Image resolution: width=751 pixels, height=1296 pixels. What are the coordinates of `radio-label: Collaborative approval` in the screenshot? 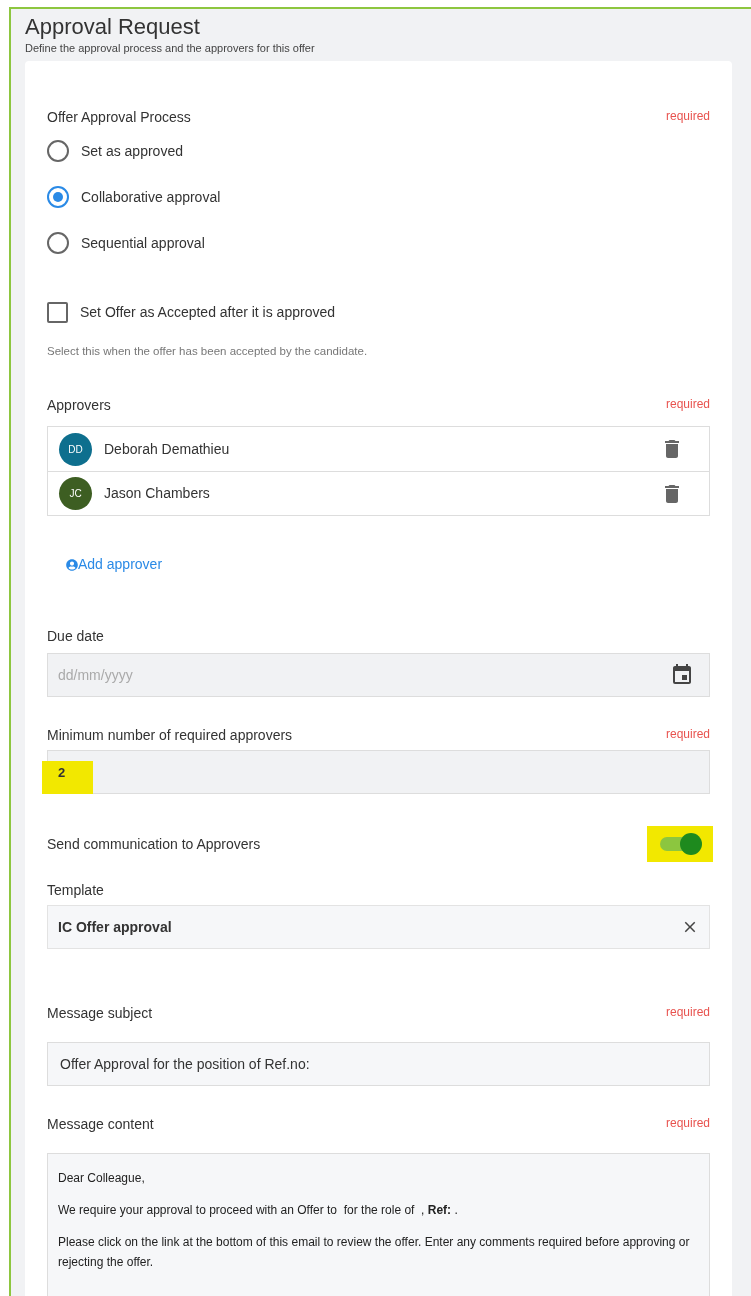 It's located at (151, 197).